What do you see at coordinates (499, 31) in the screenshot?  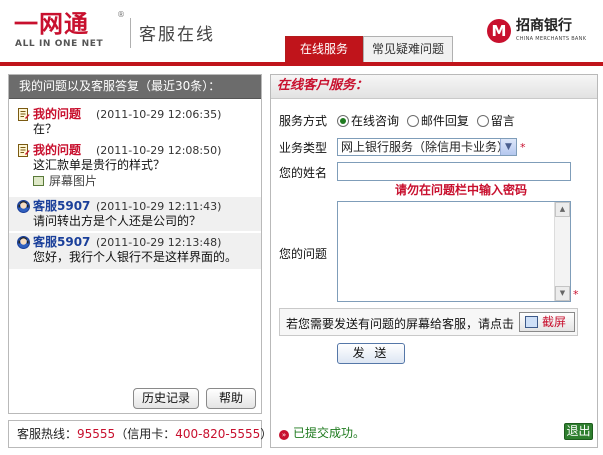 I see `cmb-emblem-icon: M` at bounding box center [499, 31].